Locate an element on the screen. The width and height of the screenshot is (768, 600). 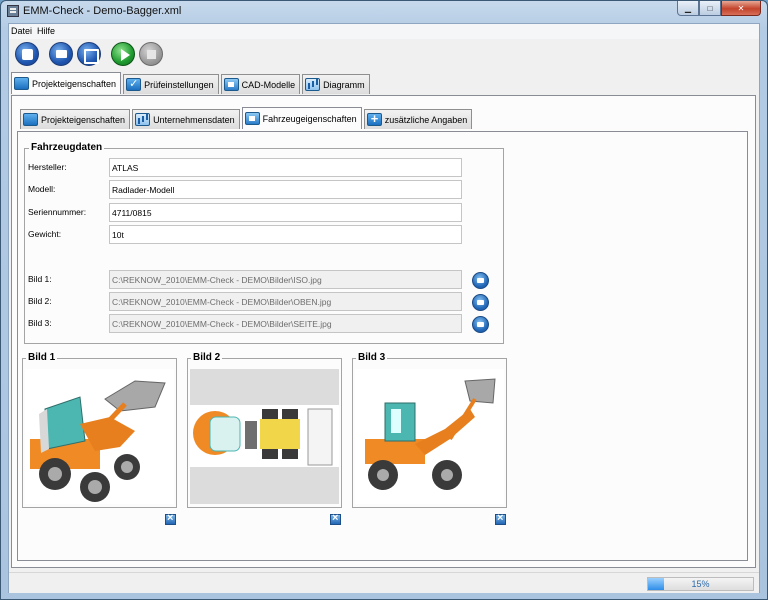
delete-bild1-button is located at coordinates (170, 518).